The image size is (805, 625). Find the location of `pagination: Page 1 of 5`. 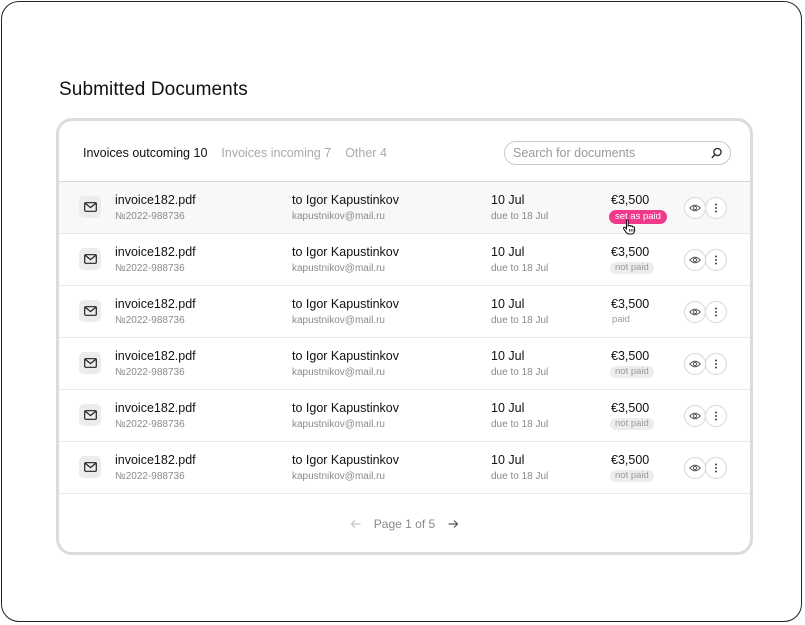

pagination: Page 1 of 5 is located at coordinates (404, 524).